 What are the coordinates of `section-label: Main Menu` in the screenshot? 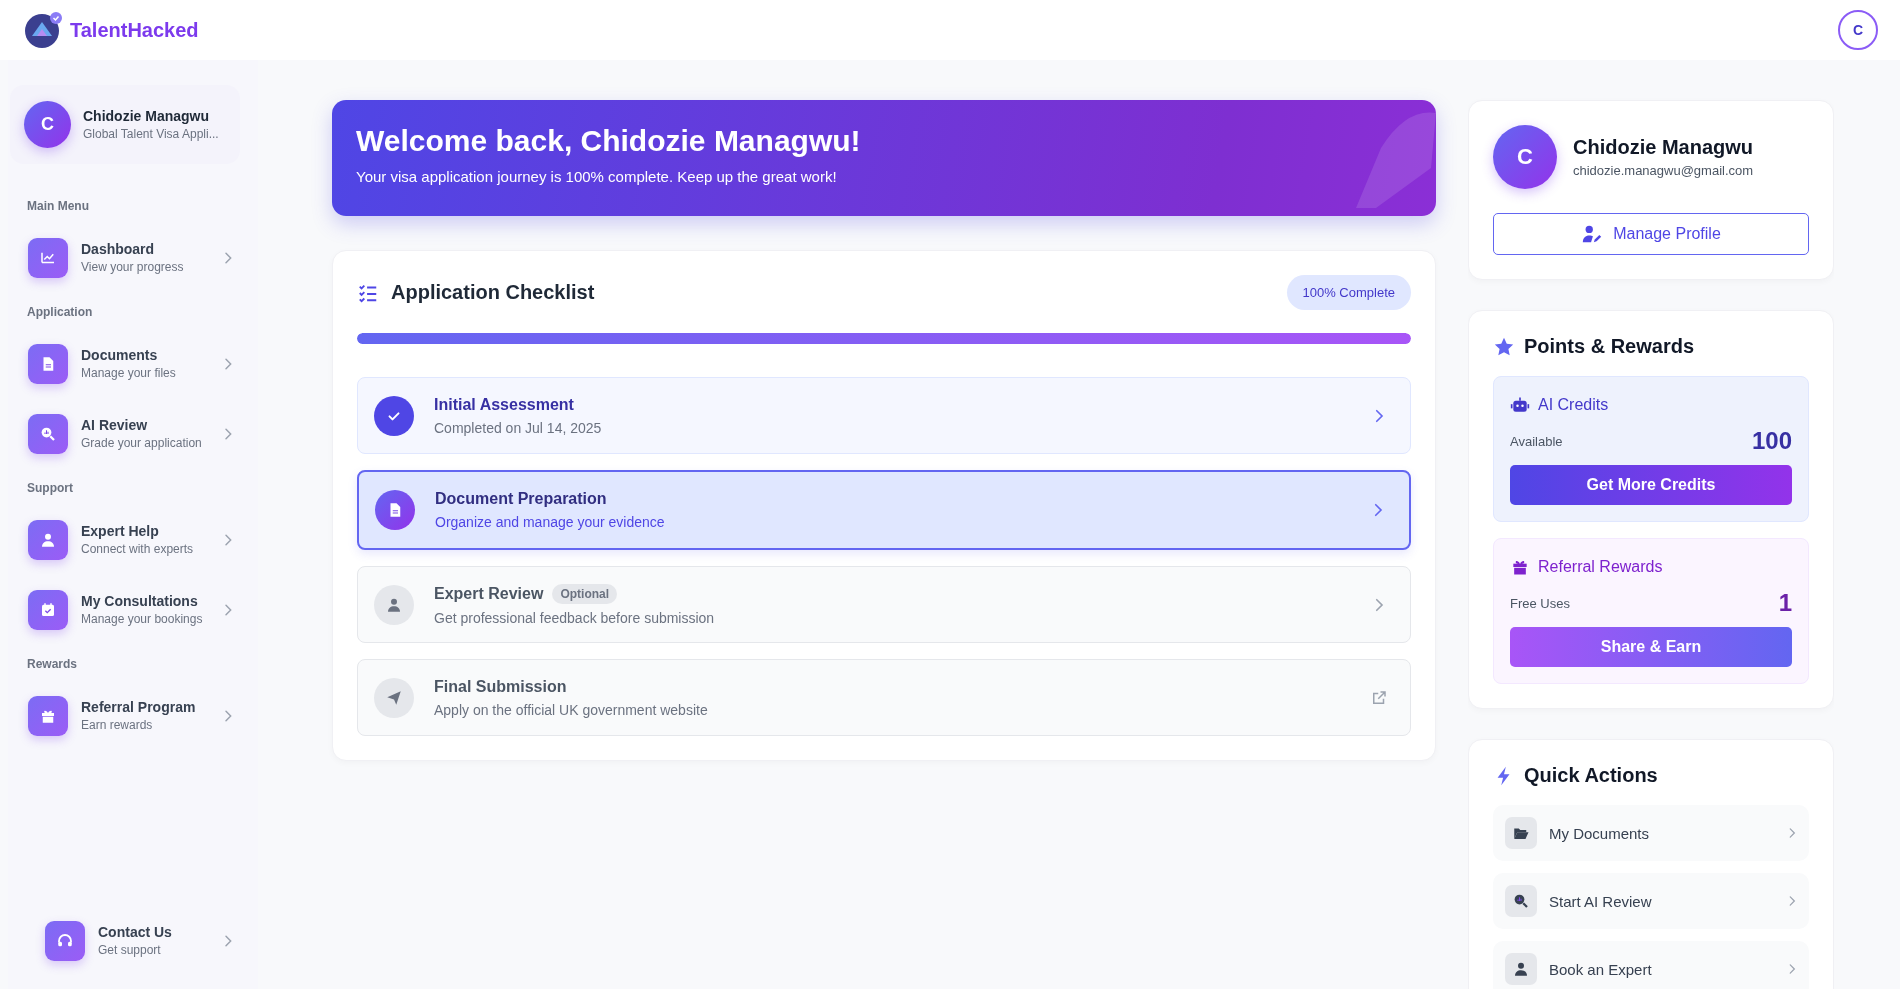 It's located at (58, 206).